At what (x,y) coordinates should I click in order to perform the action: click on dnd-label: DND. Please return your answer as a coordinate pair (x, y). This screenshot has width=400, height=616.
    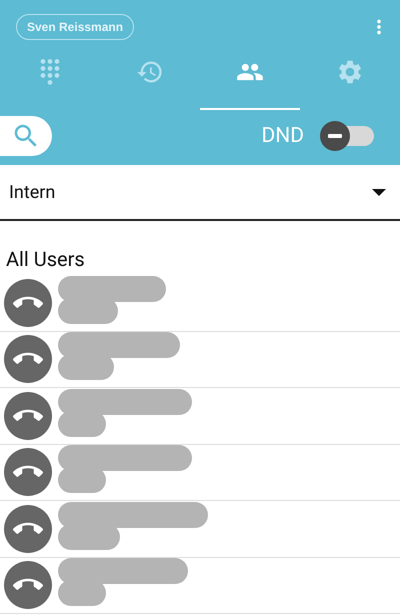
    Looking at the image, I should click on (282, 136).